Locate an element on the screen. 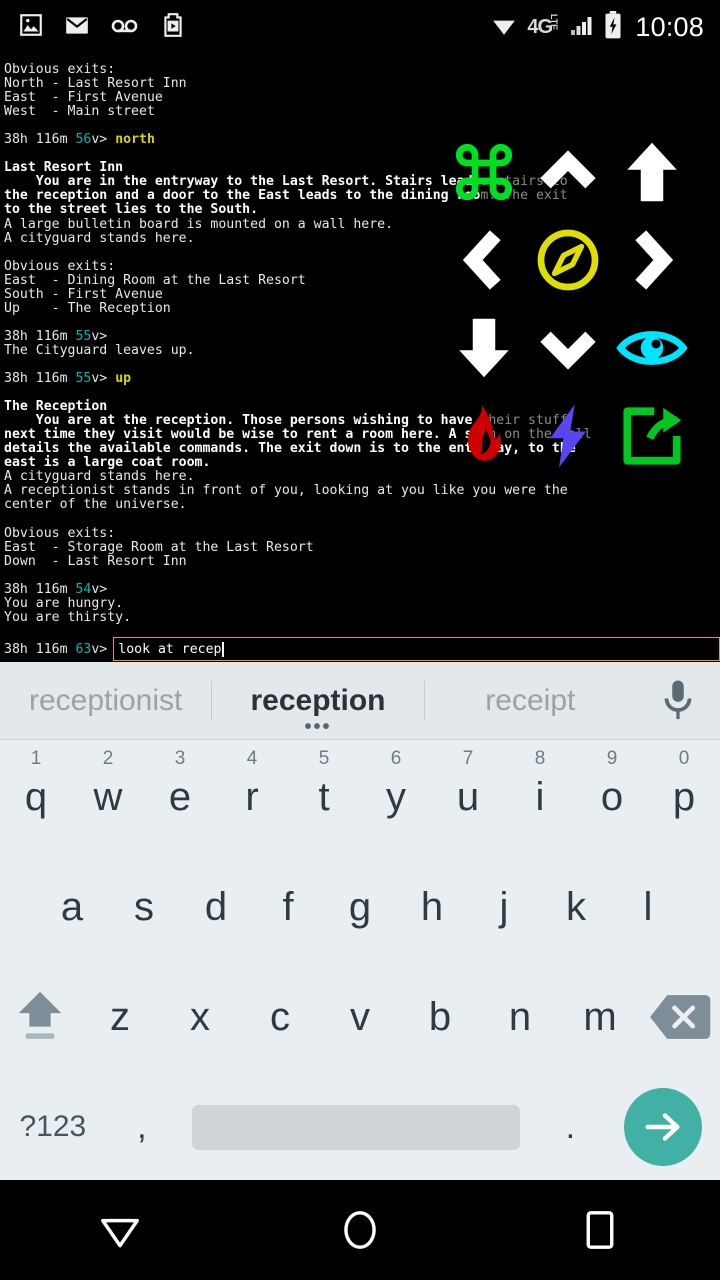  key-label: q is located at coordinates (36, 796).